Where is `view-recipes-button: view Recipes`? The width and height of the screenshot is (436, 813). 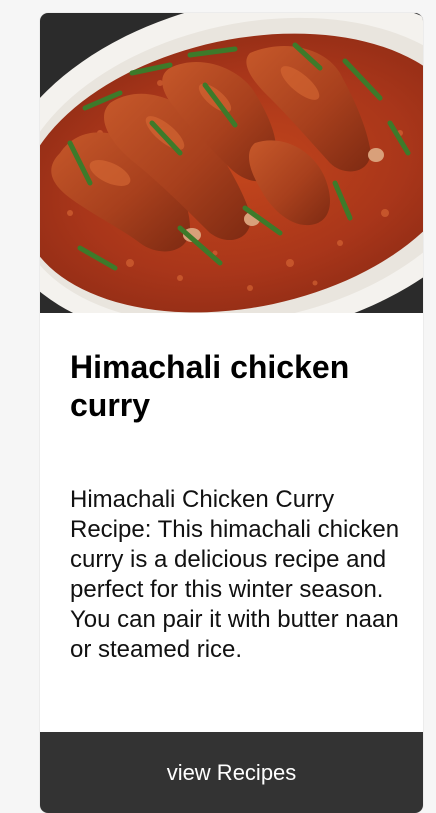 view-recipes-button: view Recipes is located at coordinates (231, 772).